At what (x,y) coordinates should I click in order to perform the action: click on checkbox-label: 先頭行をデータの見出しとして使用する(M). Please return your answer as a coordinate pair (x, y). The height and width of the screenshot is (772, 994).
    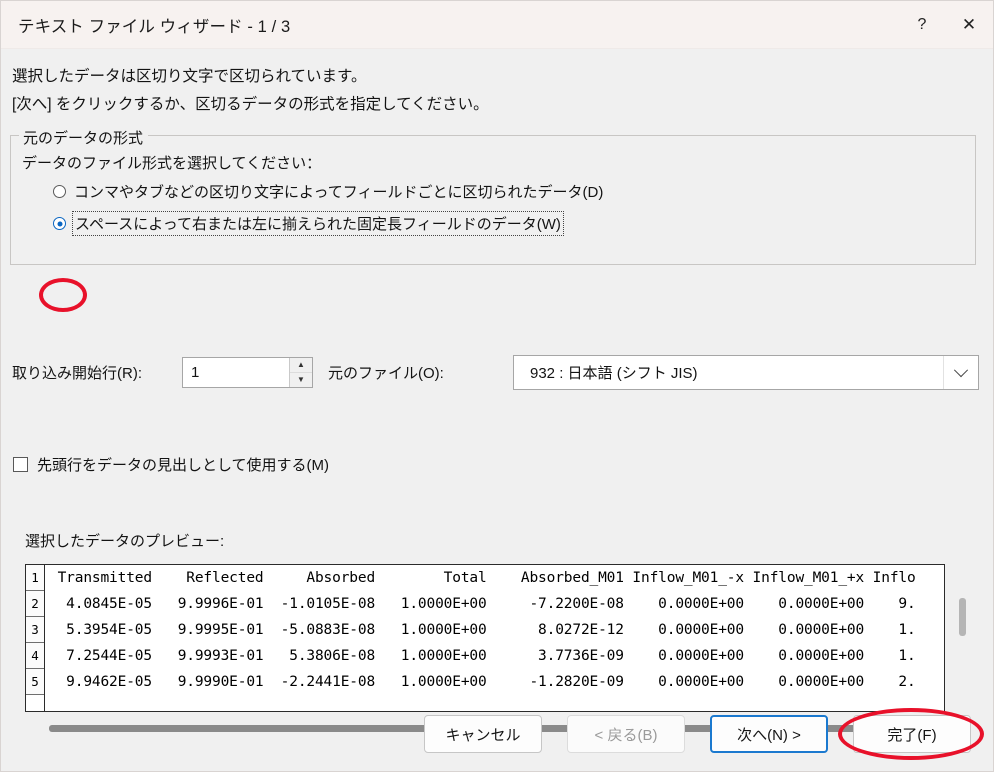
    Looking at the image, I should click on (183, 465).